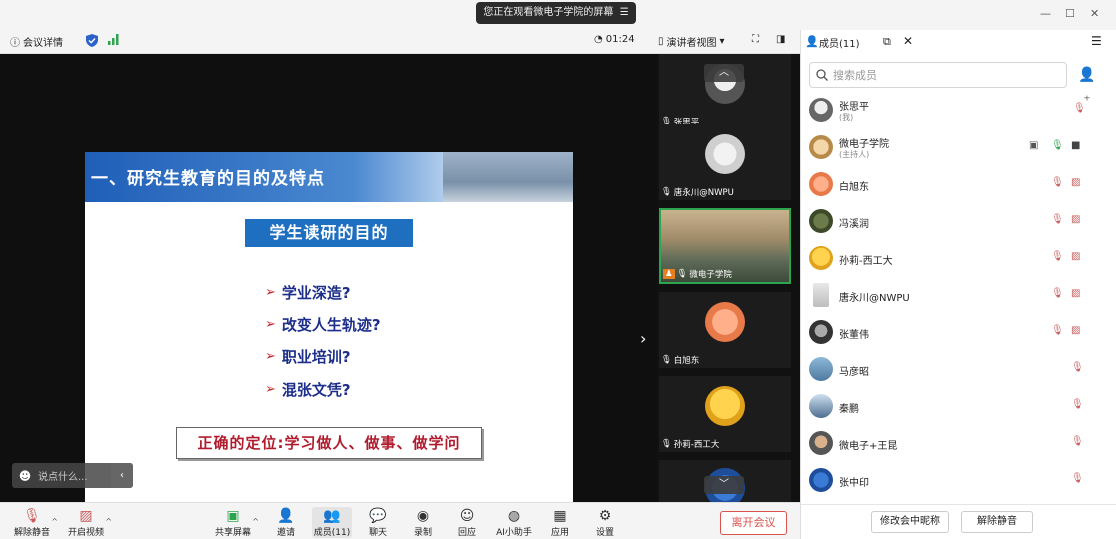 The image size is (1116, 539). What do you see at coordinates (755, 39) in the screenshot?
I see `fullscreen-icon: ⛶` at bounding box center [755, 39].